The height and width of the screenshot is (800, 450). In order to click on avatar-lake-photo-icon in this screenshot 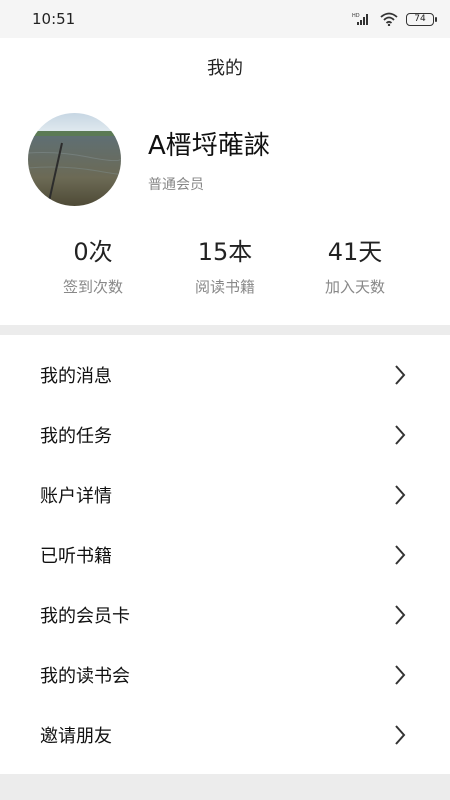, I will do `click(74, 159)`.